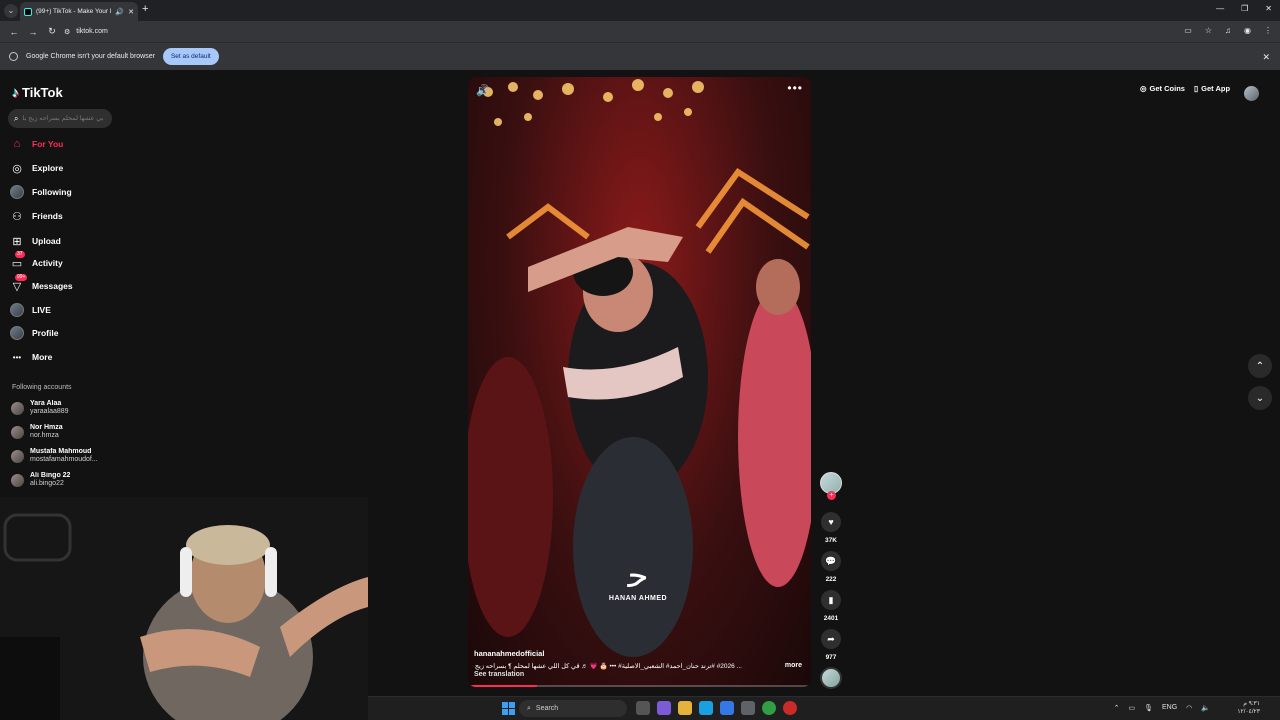  What do you see at coordinates (14, 32) in the screenshot?
I see `back-icon: ←` at bounding box center [14, 32].